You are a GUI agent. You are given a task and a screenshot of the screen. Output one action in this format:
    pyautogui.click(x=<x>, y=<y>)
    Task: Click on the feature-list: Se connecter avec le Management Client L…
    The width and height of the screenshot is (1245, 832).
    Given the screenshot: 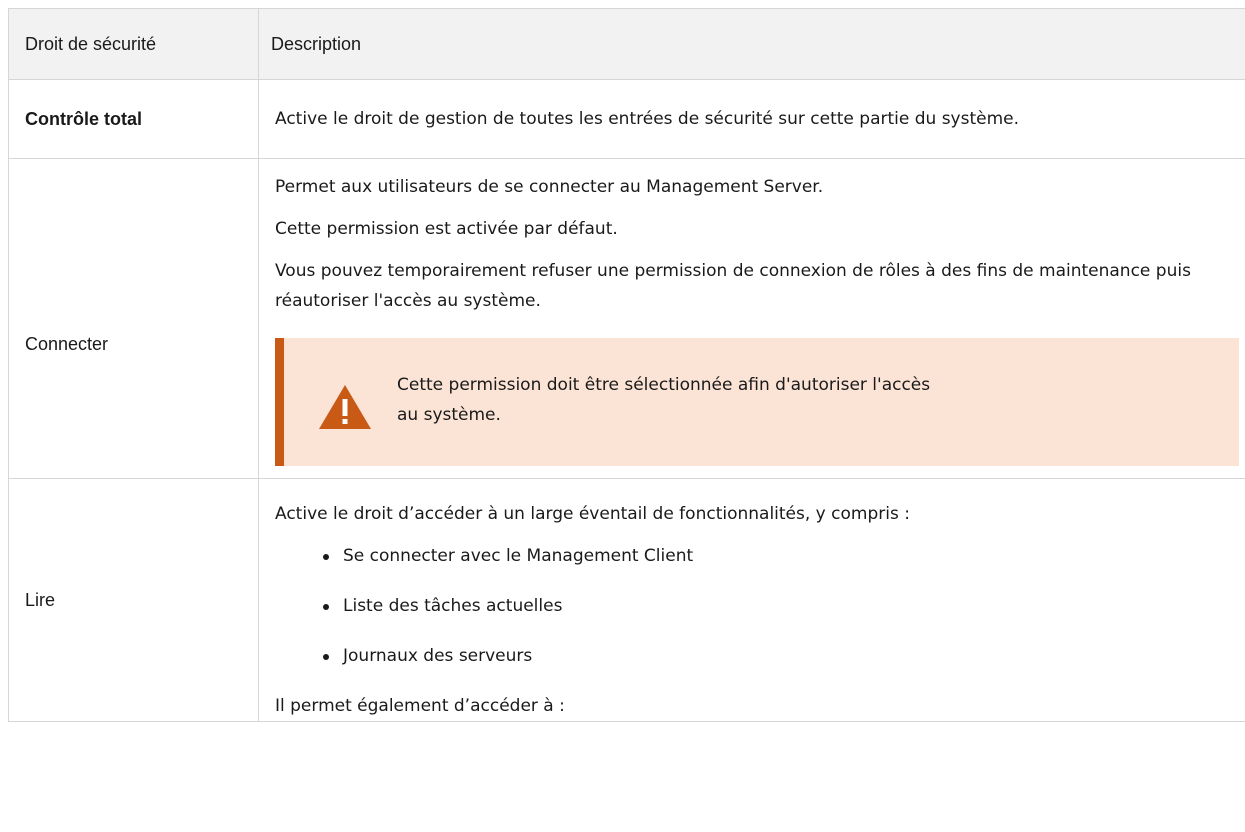 What is the action you would take?
    pyautogui.click(x=757, y=606)
    